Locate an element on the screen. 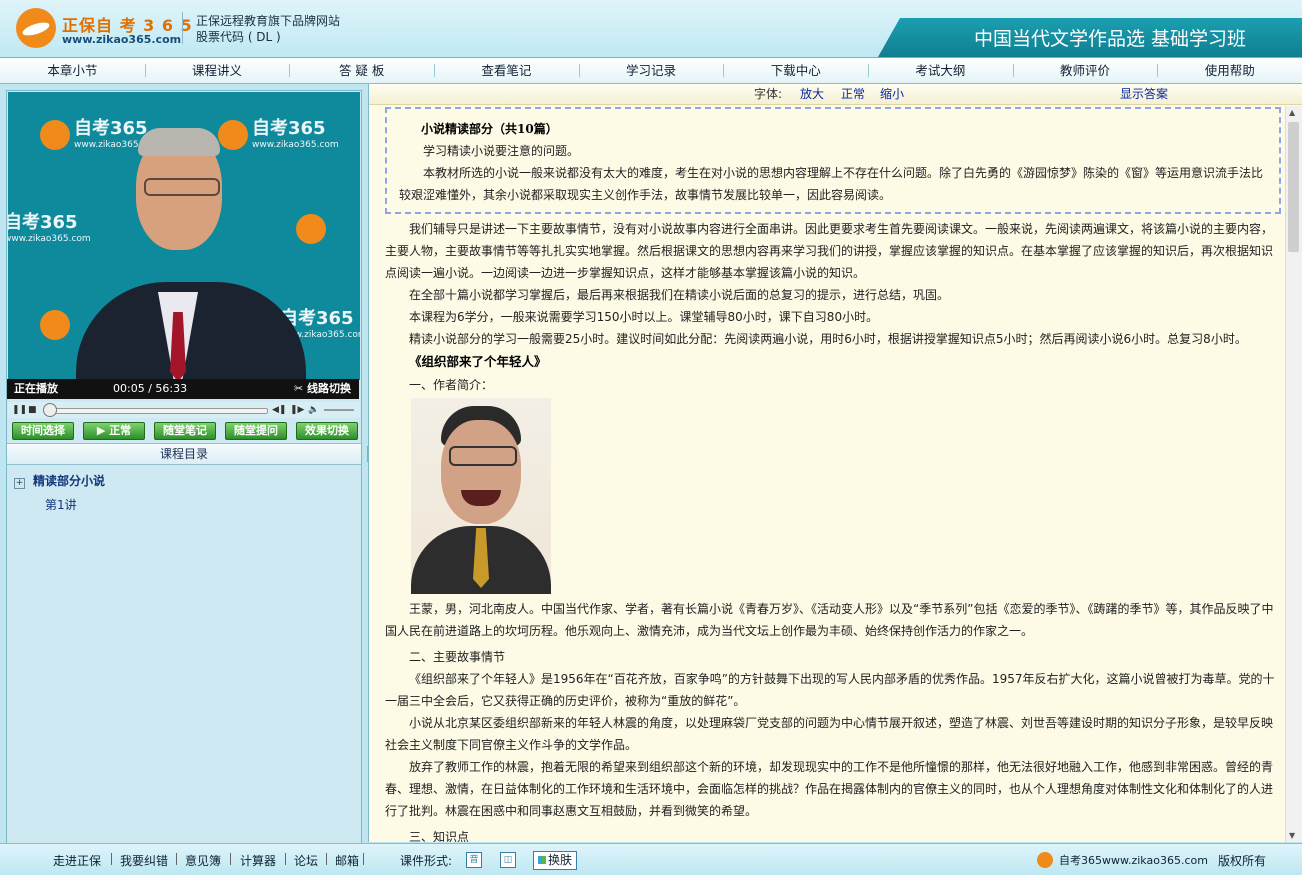 This screenshot has width=1302, height=875. video-status-bar: 正在播放 00:05 / 56:33 ✂ 线路切换 is located at coordinates (183, 389).